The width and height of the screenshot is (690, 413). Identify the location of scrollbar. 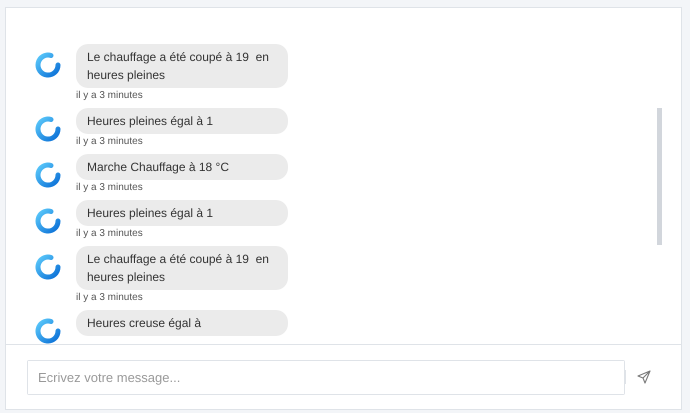
(659, 176).